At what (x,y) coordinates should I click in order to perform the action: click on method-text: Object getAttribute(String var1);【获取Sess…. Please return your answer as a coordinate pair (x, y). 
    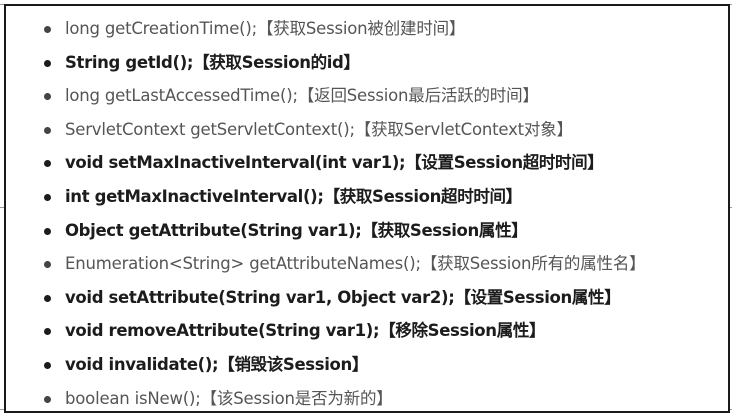
    Looking at the image, I should click on (296, 230).